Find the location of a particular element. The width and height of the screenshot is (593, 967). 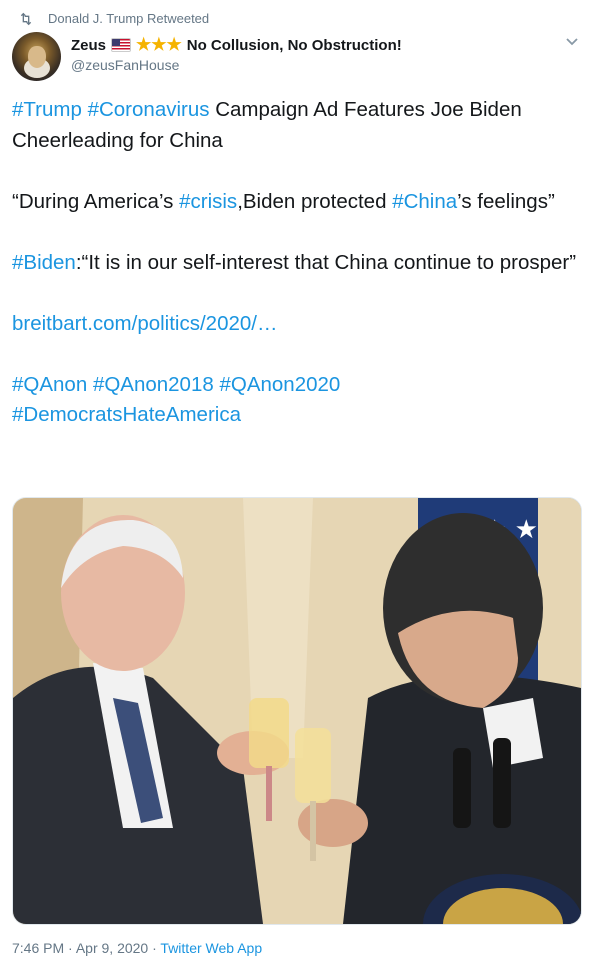

paragraph-2-pre: “During America’s is located at coordinates (96, 201).